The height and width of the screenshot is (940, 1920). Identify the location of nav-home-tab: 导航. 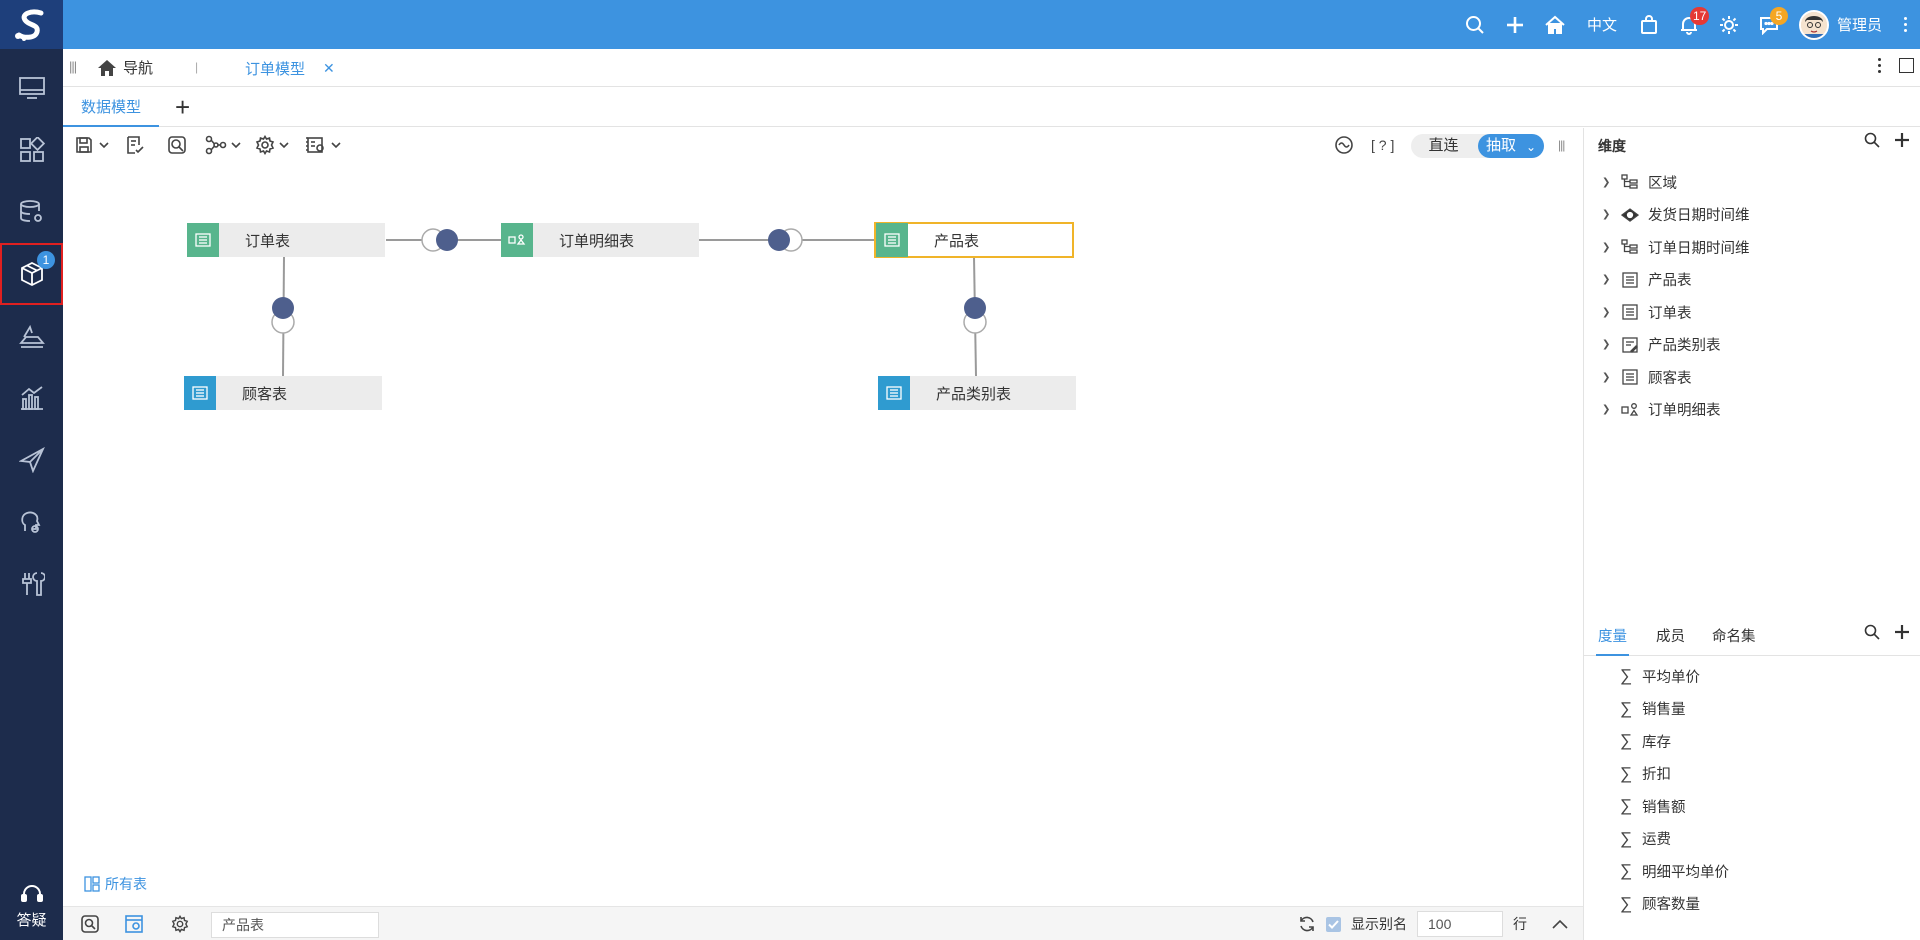
(125, 67).